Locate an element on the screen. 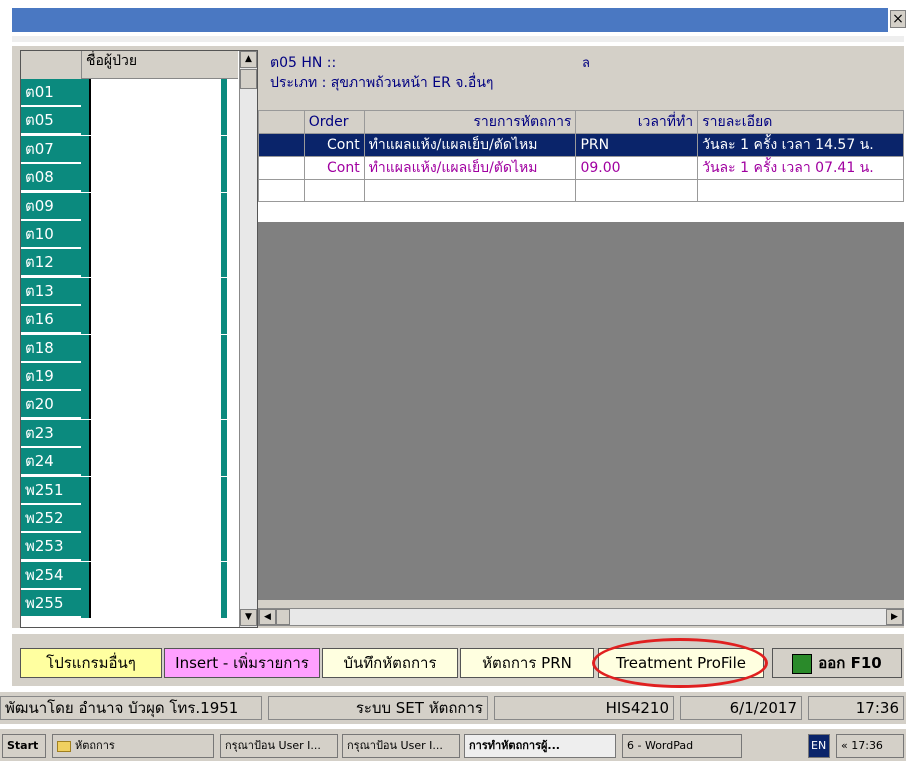  patient-list-row: ต20 is located at coordinates (130, 405).